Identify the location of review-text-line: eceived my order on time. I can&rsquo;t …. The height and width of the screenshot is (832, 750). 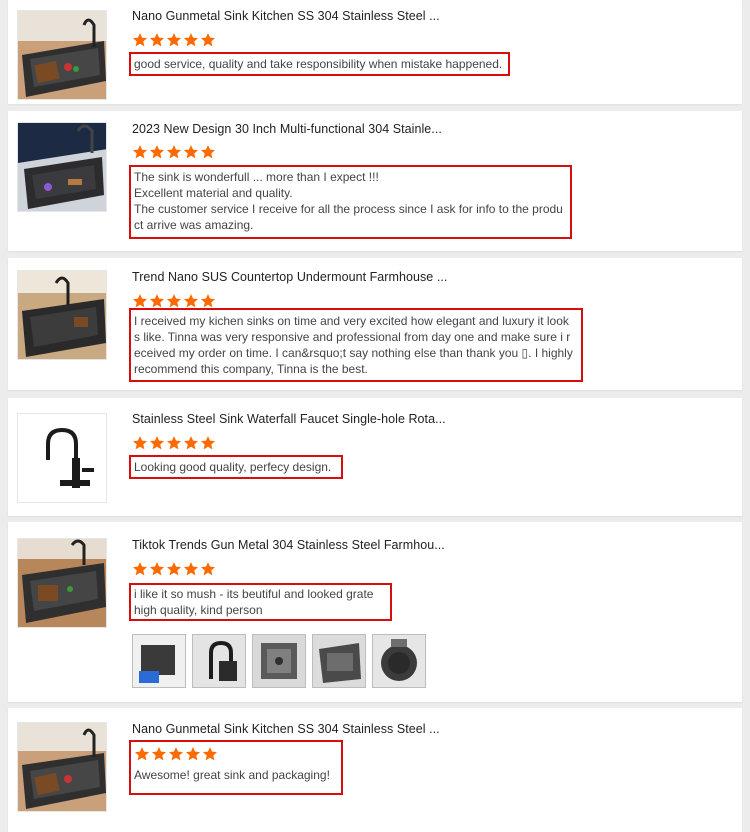
(353, 353).